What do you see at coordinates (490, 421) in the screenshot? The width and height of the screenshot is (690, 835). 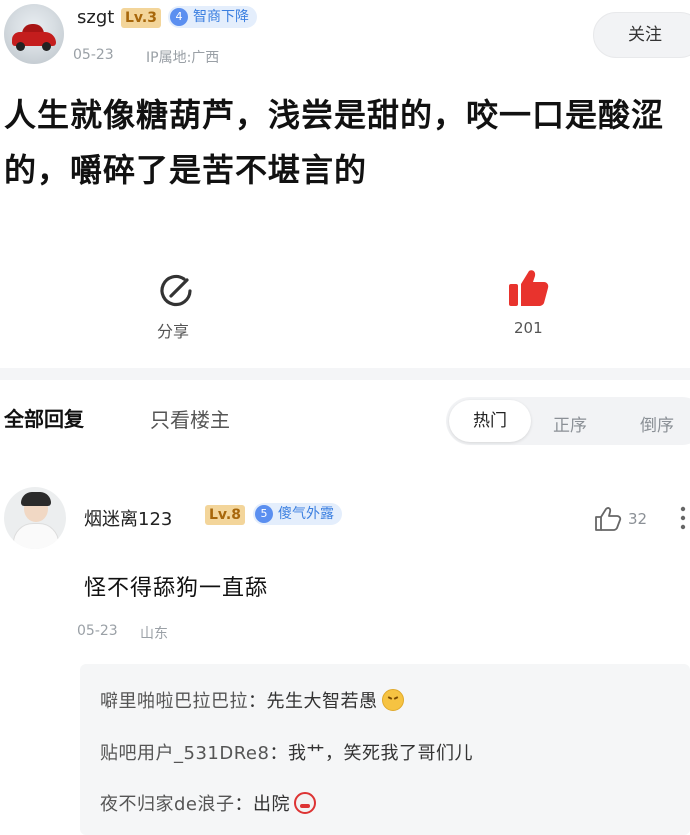 I see `sort-hot-button: 热门` at bounding box center [490, 421].